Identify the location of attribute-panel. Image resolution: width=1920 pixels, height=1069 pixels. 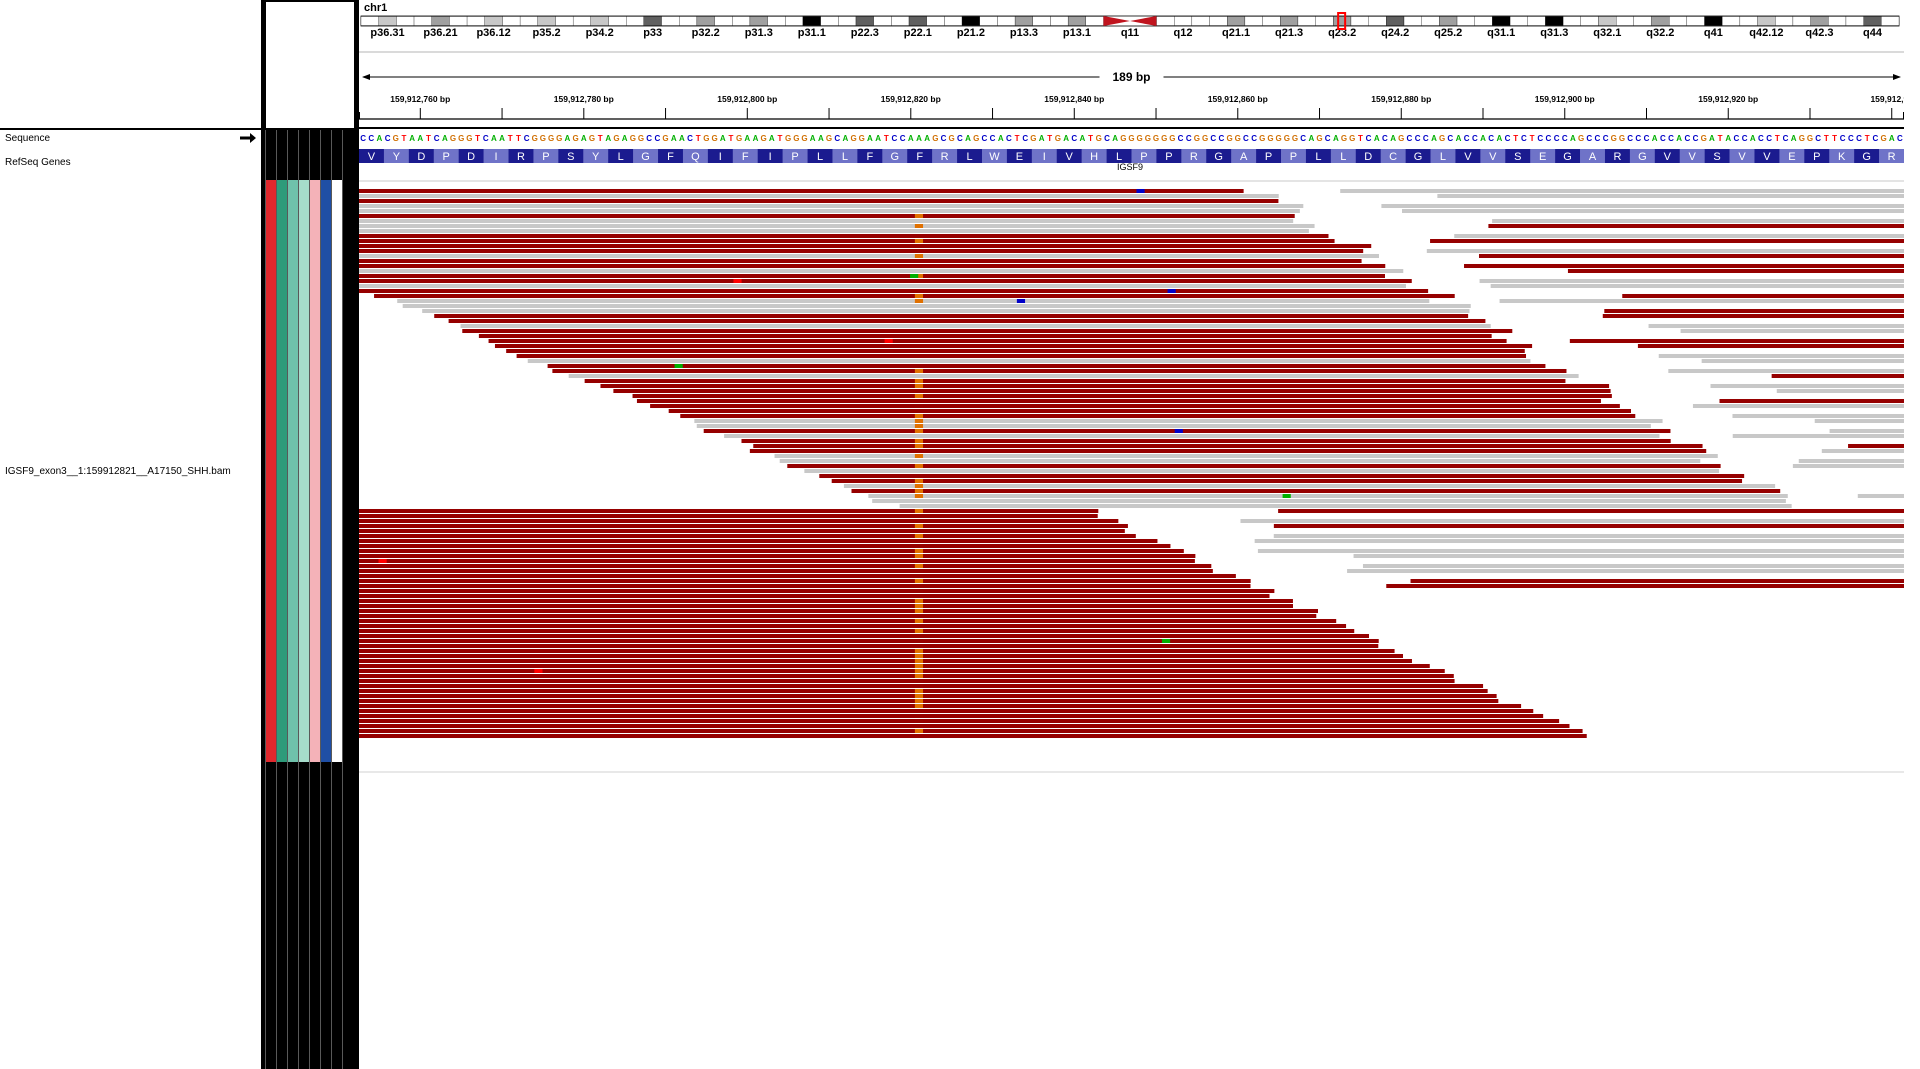
(308, 534).